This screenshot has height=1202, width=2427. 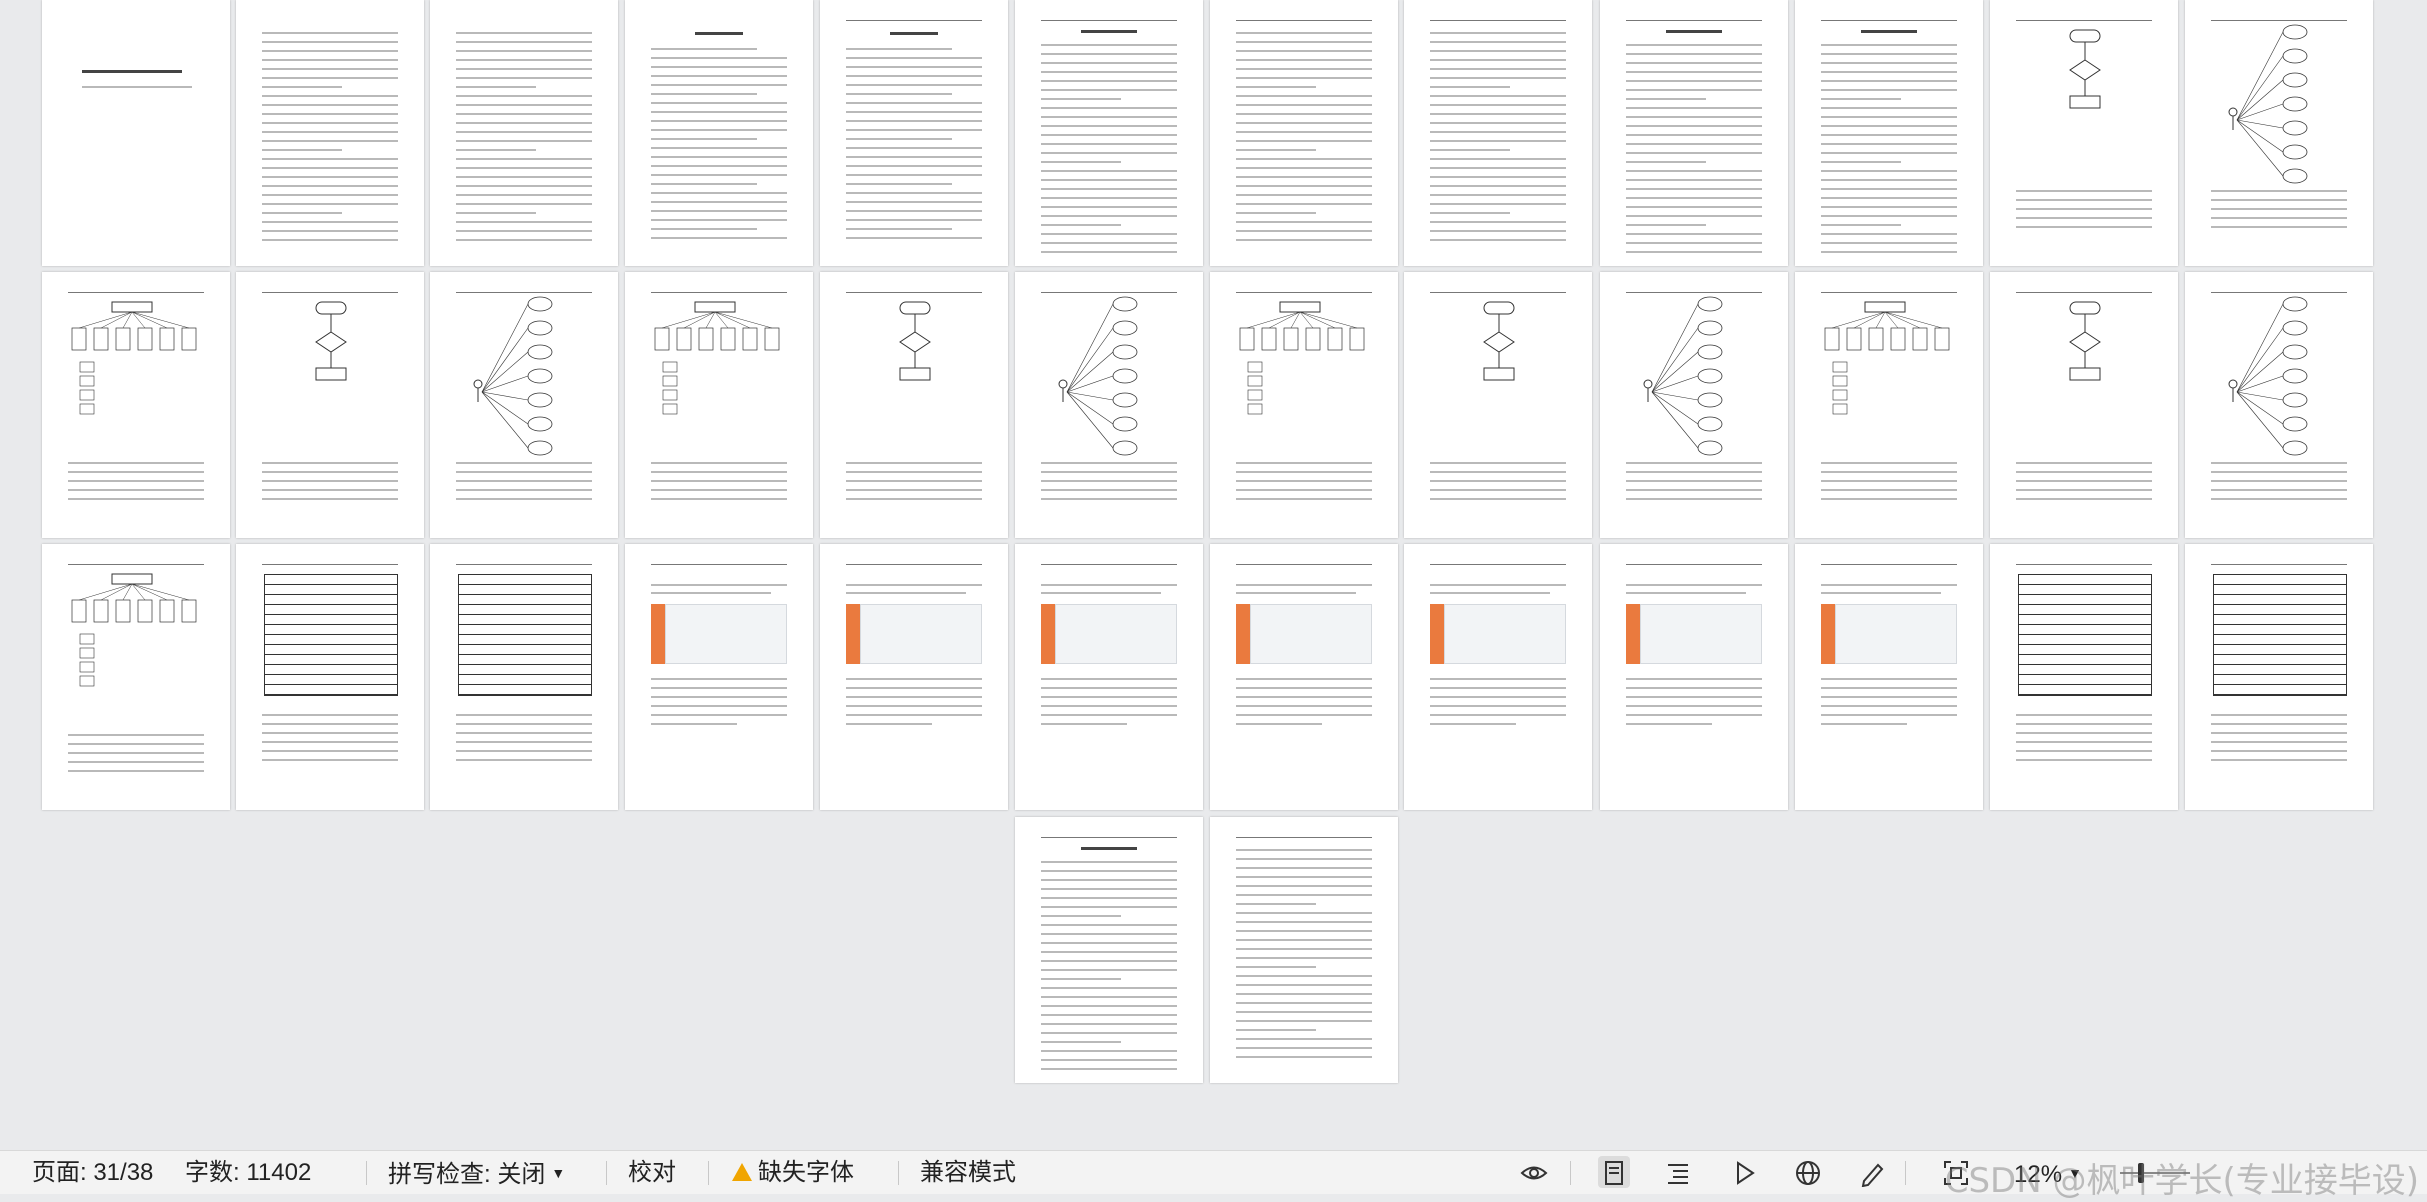 I want to click on eye-icon, so click(x=1534, y=1173).